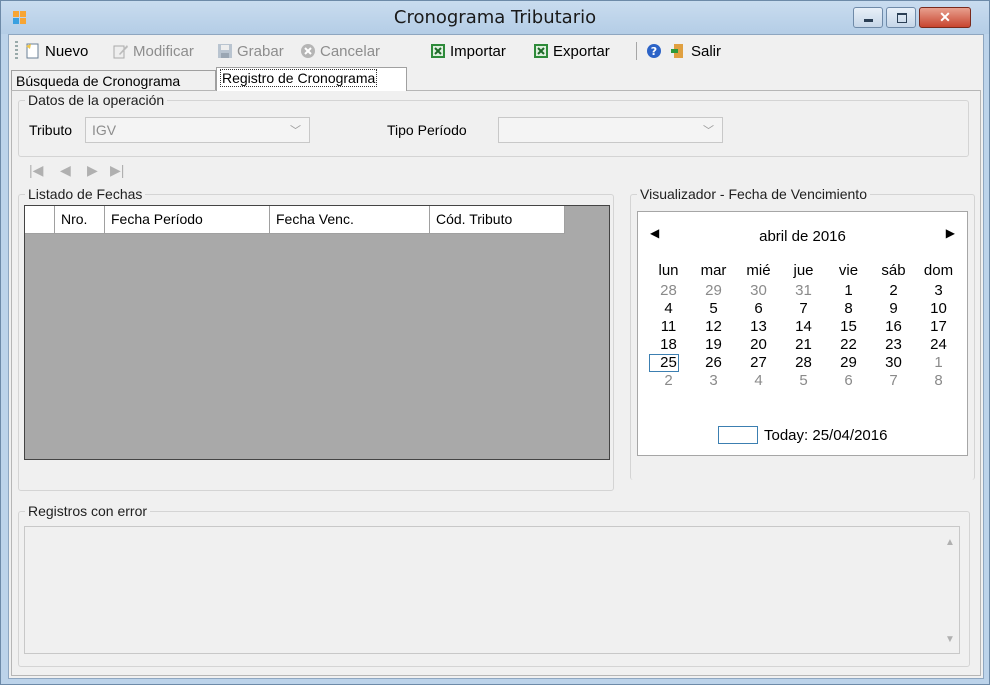 Image resolution: width=992 pixels, height=687 pixels. I want to click on exit-door-icon, so click(679, 51).